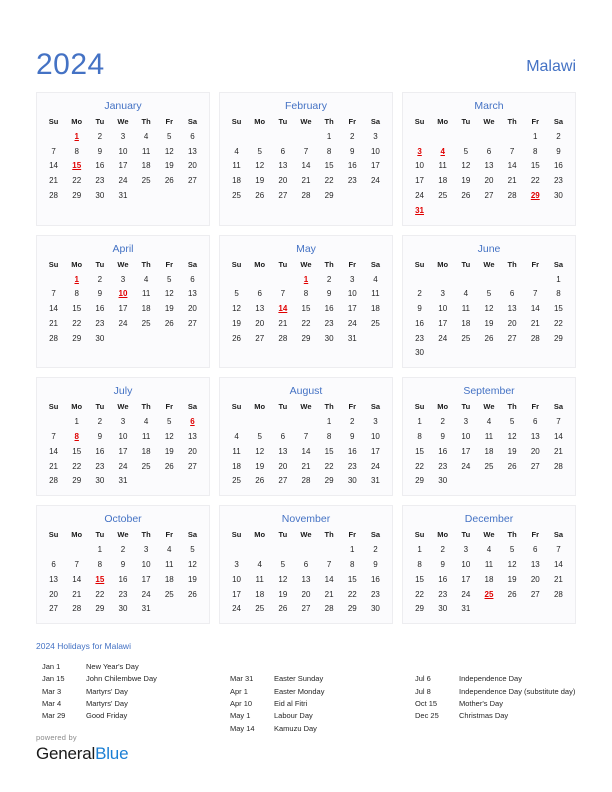 This screenshot has width=612, height=792. I want to click on day-cell-holiday: 1, so click(76, 279).